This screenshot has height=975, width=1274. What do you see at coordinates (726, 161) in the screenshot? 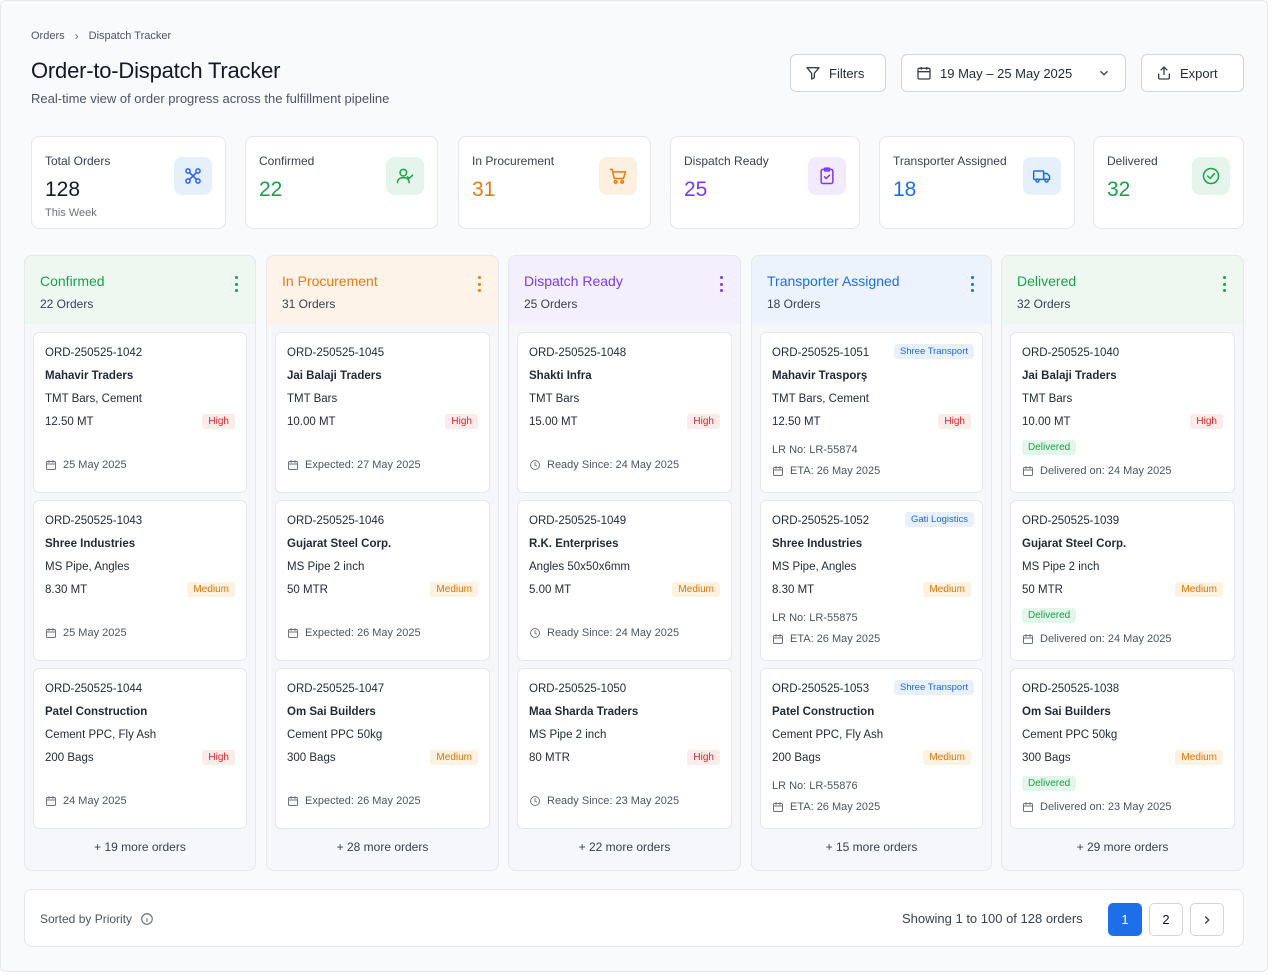
I see `stat-label: Dispatch Ready` at bounding box center [726, 161].